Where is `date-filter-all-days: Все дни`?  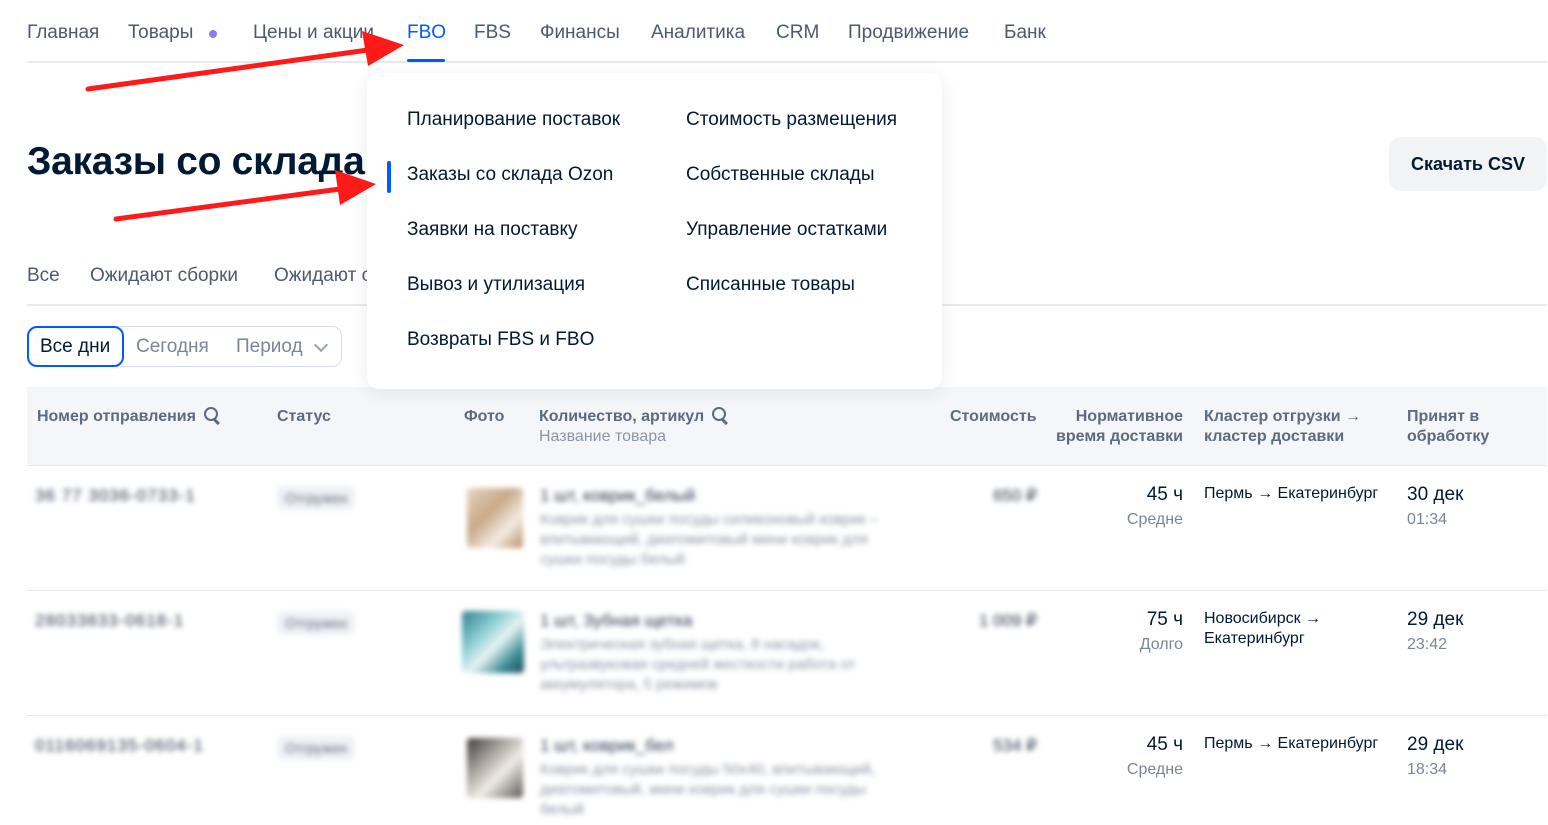
date-filter-all-days: Все дни is located at coordinates (75, 346).